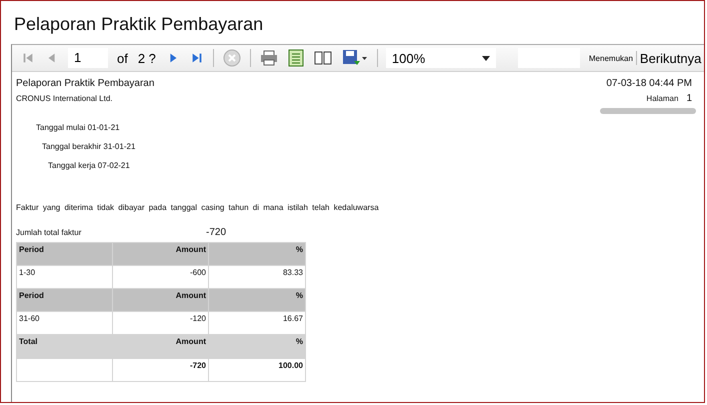 Image resolution: width=707 pixels, height=405 pixels. I want to click on page-number-field: 1, so click(88, 58).